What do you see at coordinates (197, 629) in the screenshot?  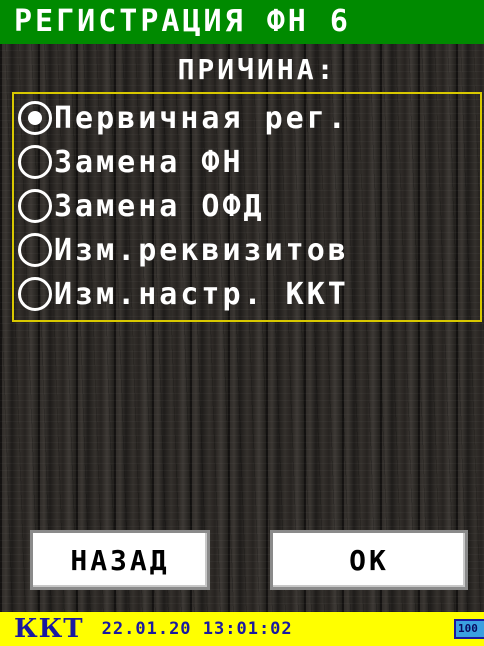 I see `datetime-display: 22.01.20 13:01:02` at bounding box center [197, 629].